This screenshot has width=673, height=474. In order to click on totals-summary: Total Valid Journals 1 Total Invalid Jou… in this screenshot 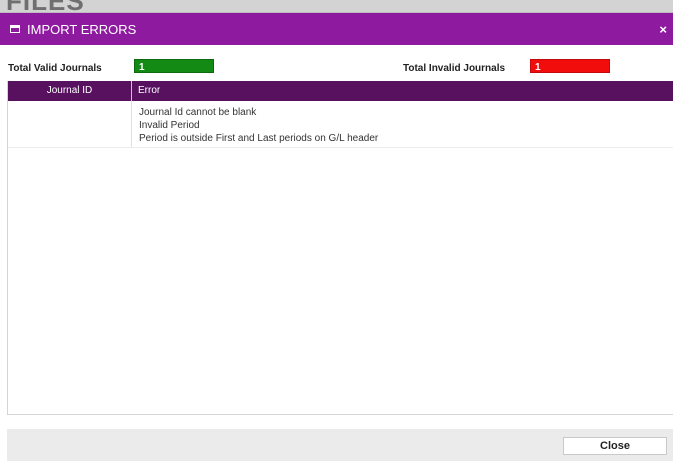, I will do `click(336, 65)`.